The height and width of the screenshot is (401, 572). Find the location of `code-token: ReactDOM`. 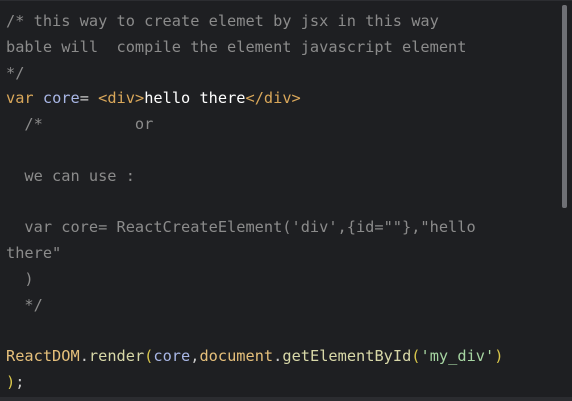

code-token: ReactDOM is located at coordinates (43, 356).